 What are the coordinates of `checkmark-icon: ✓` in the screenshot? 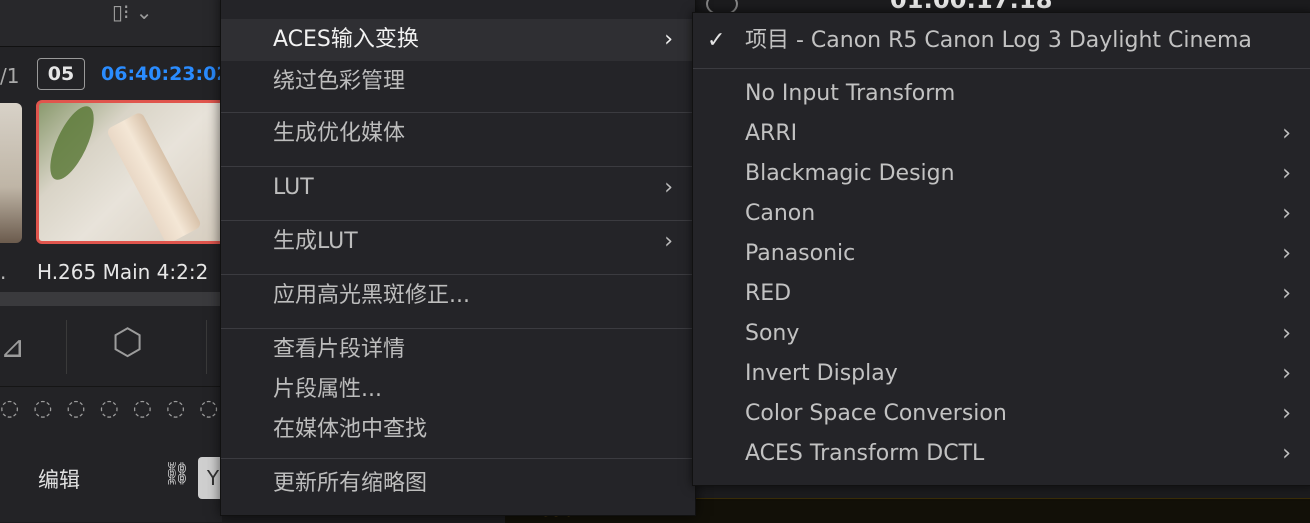 It's located at (716, 40).